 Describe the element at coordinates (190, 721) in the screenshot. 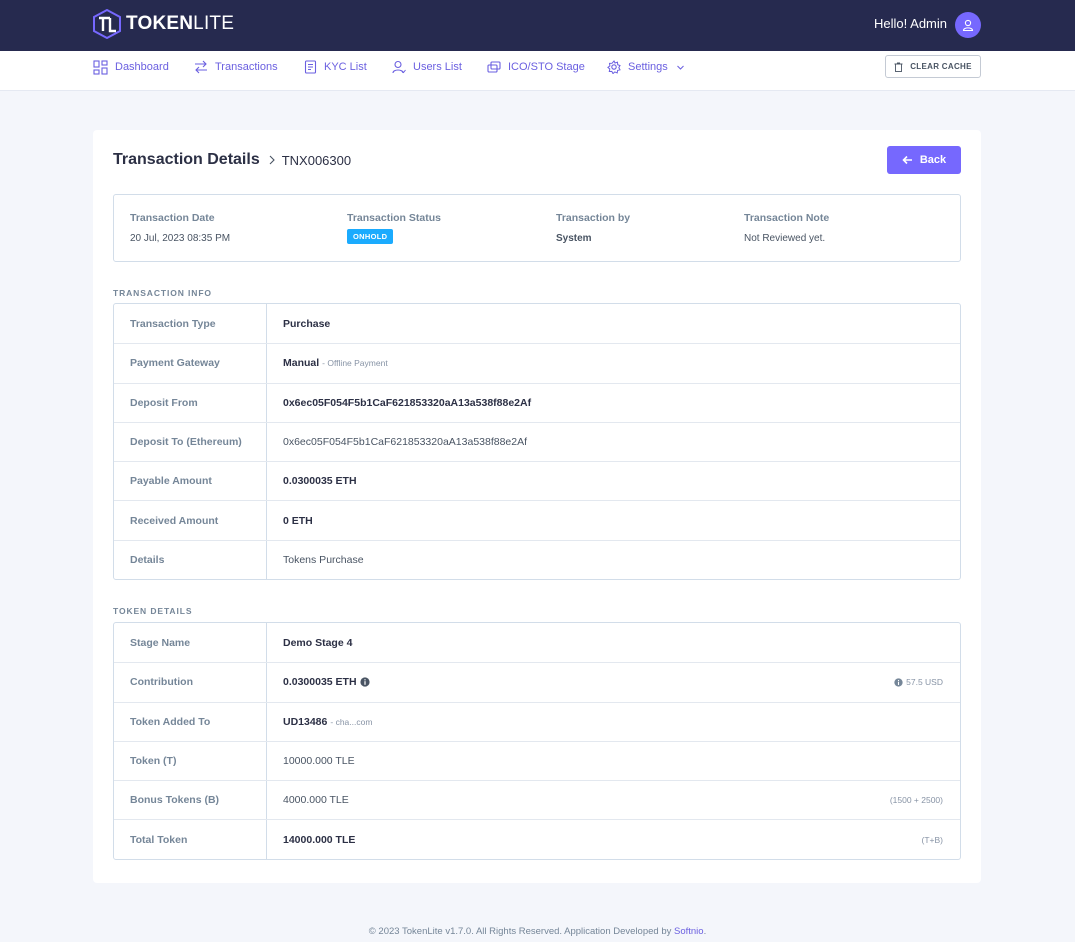

I see `row-key: Token Added To` at that location.